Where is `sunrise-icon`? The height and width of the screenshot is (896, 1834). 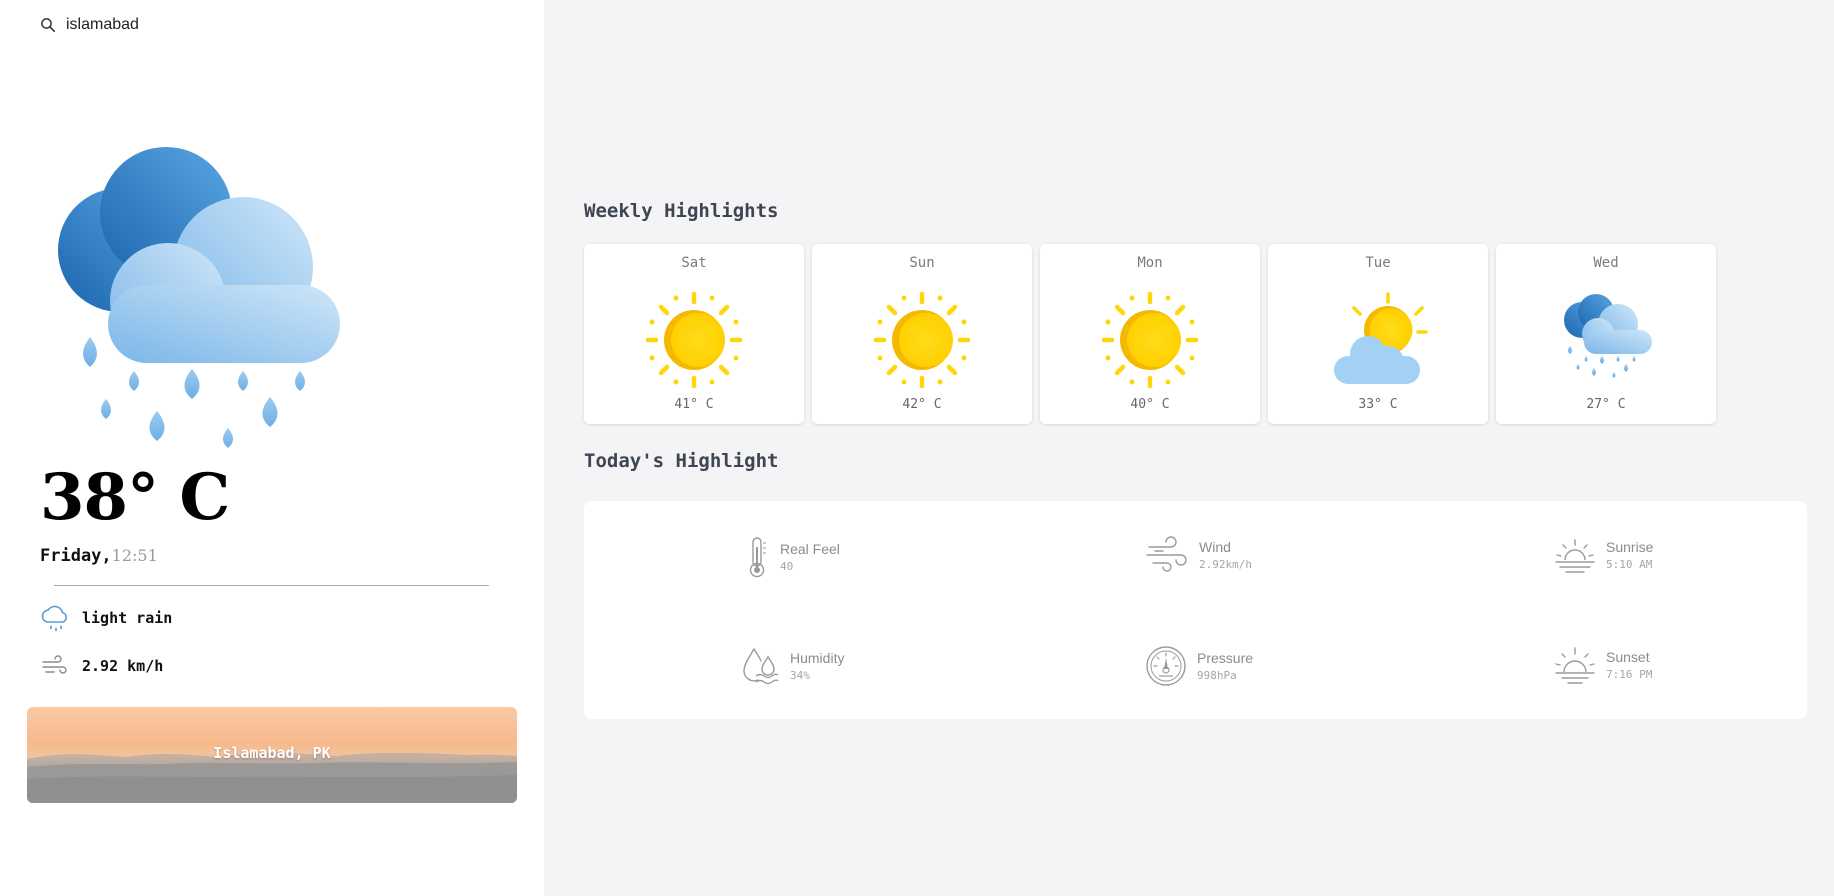
sunrise-icon is located at coordinates (1575, 556).